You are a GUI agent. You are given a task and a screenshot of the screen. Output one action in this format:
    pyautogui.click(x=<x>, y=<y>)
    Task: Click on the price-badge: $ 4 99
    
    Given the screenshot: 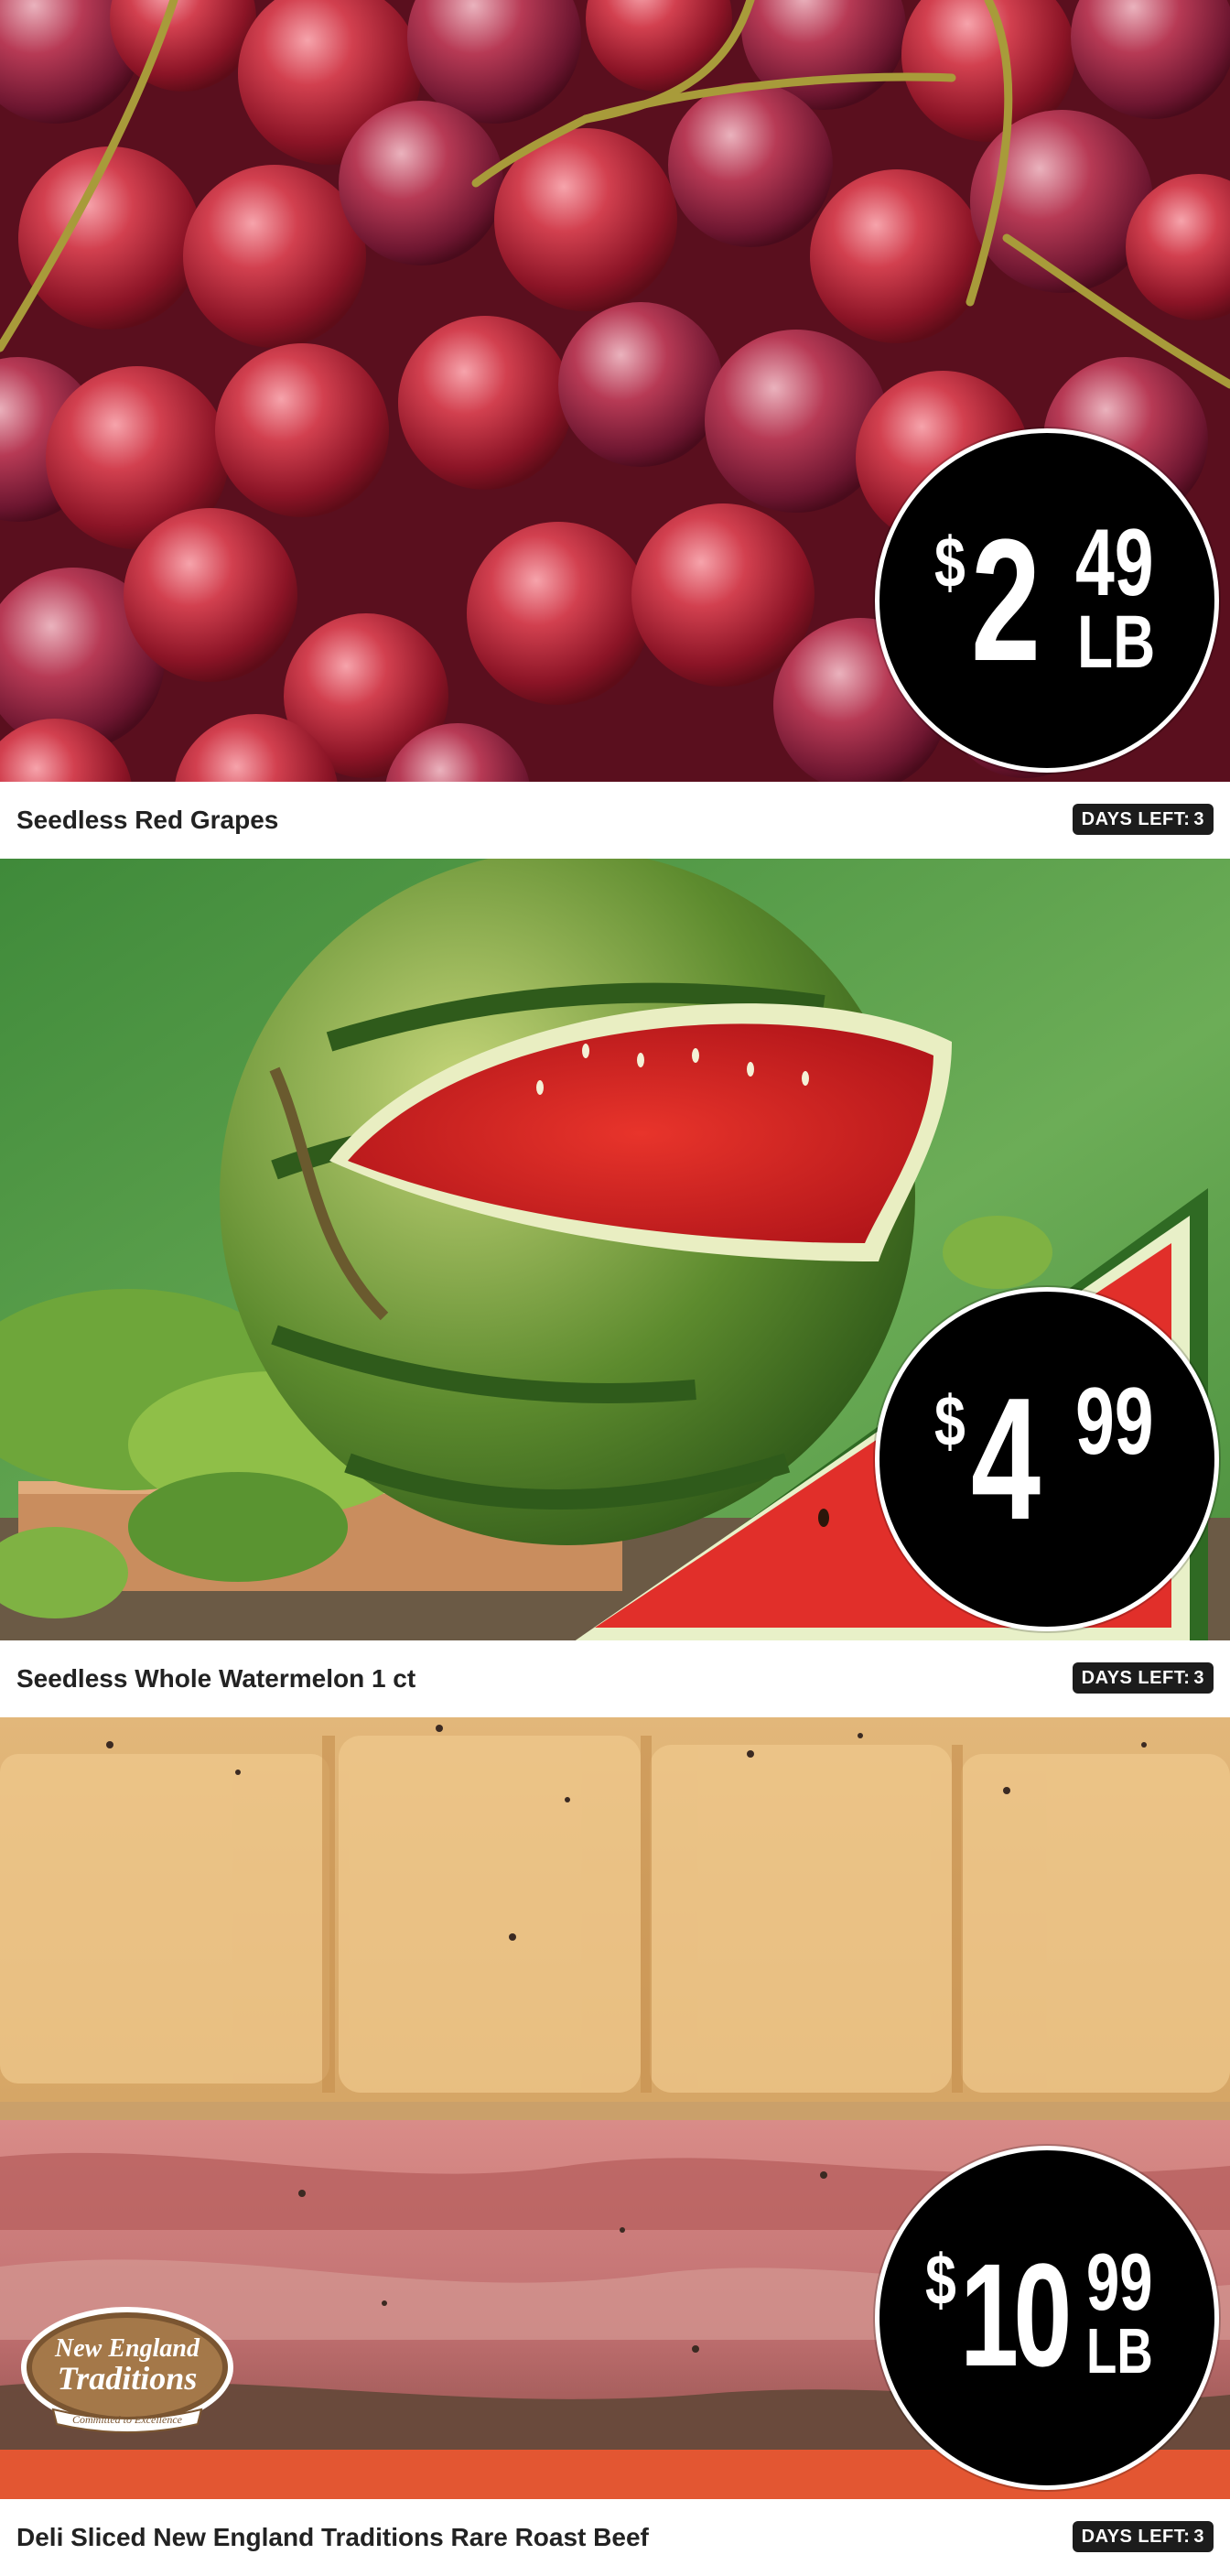 What is the action you would take?
    pyautogui.click(x=1047, y=1459)
    